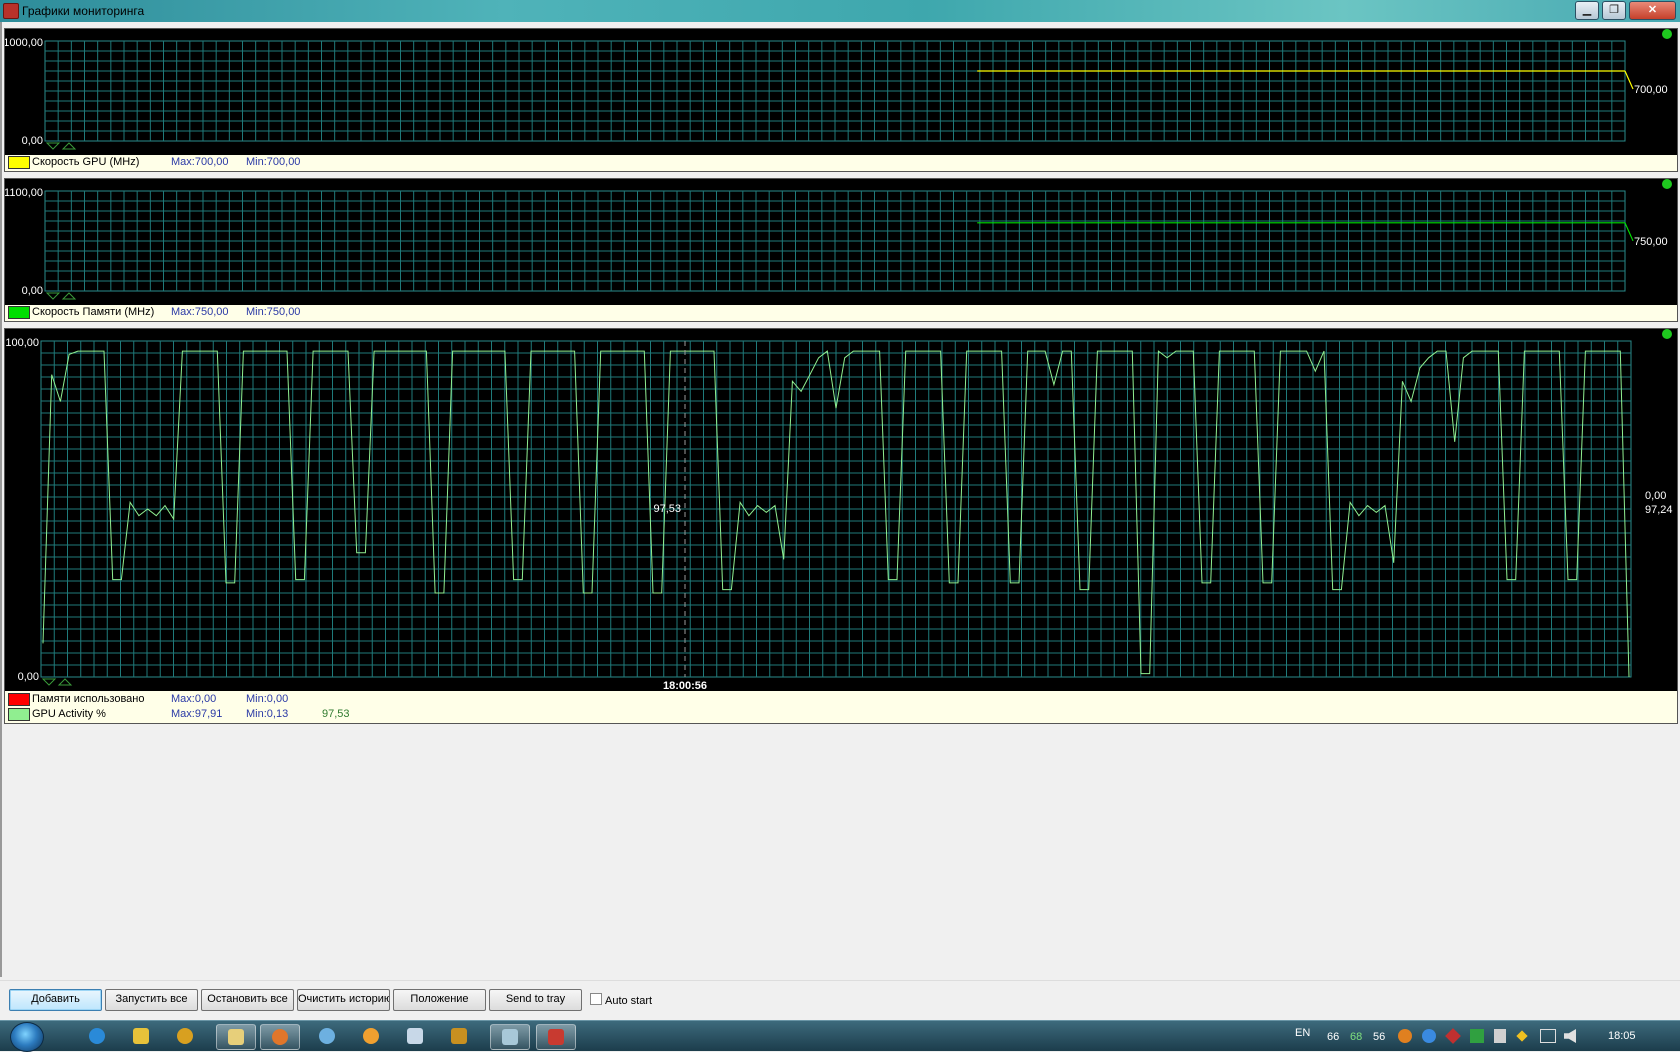 This screenshot has width=1680, height=1052. Describe the element at coordinates (1652, 10) in the screenshot. I see `close-button: ✕` at that location.